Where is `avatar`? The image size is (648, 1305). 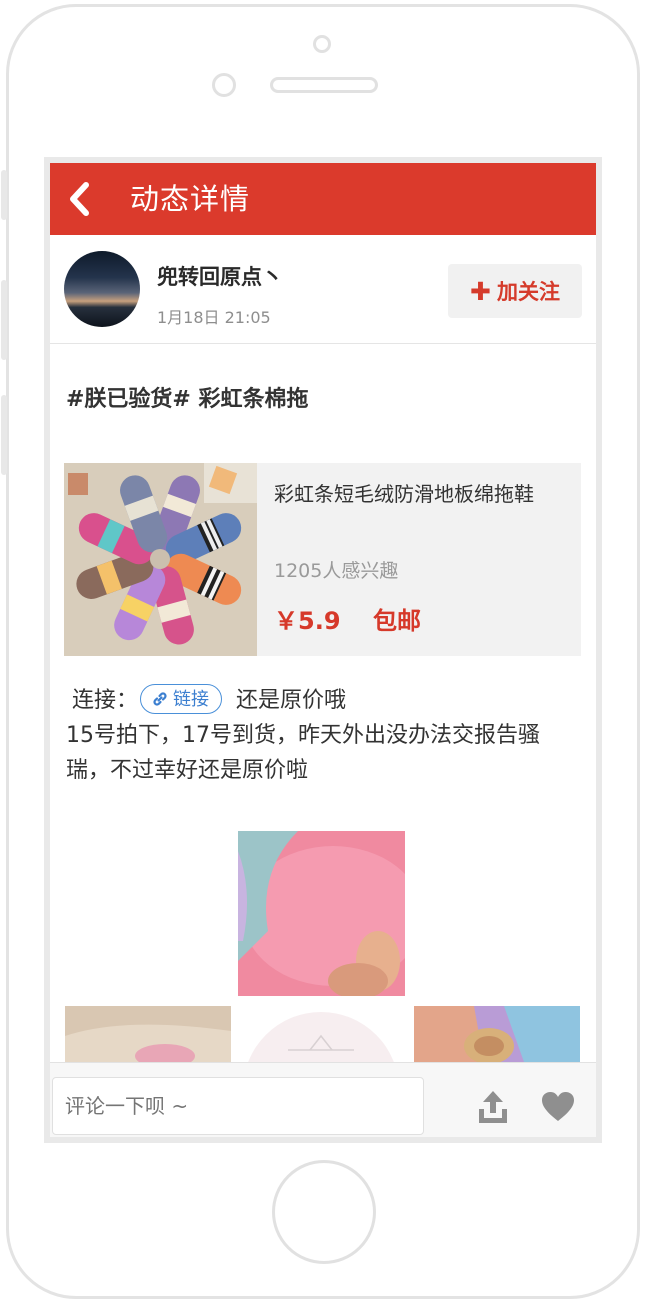 avatar is located at coordinates (102, 289).